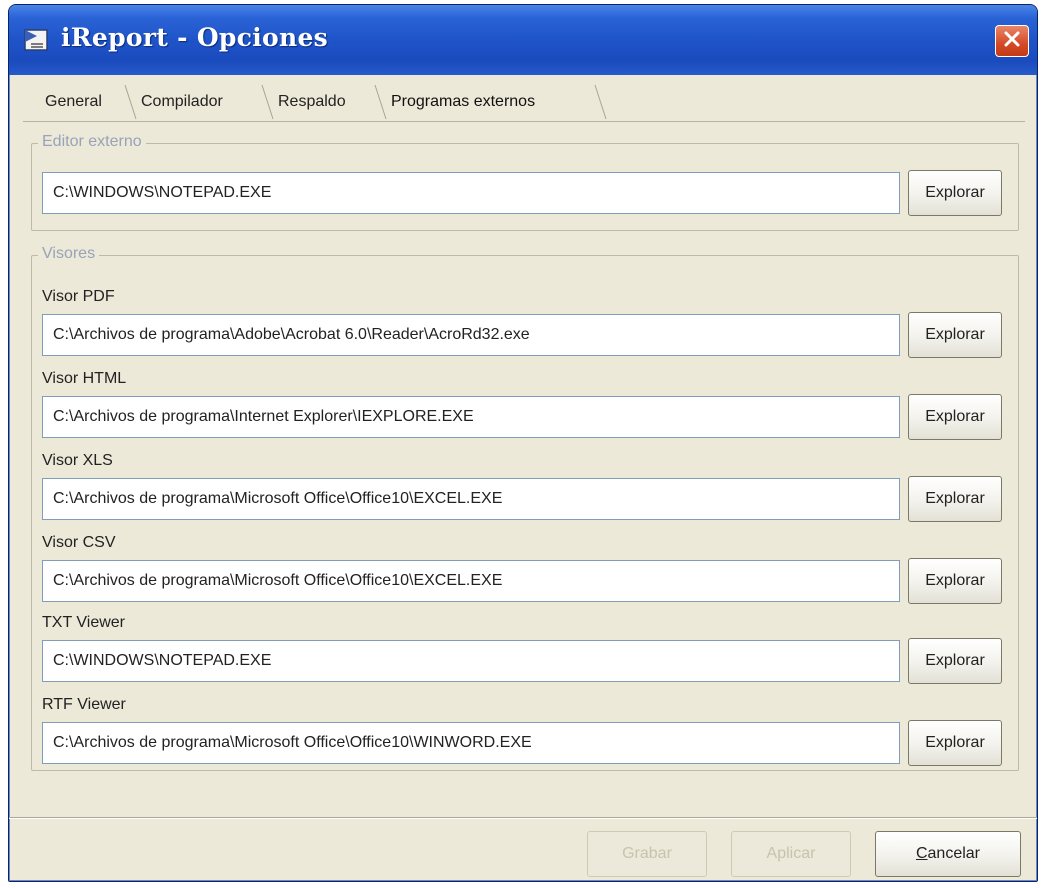 The image size is (1043, 888). What do you see at coordinates (78, 296) in the screenshot?
I see `visor-pdf-label: Visor PDF` at bounding box center [78, 296].